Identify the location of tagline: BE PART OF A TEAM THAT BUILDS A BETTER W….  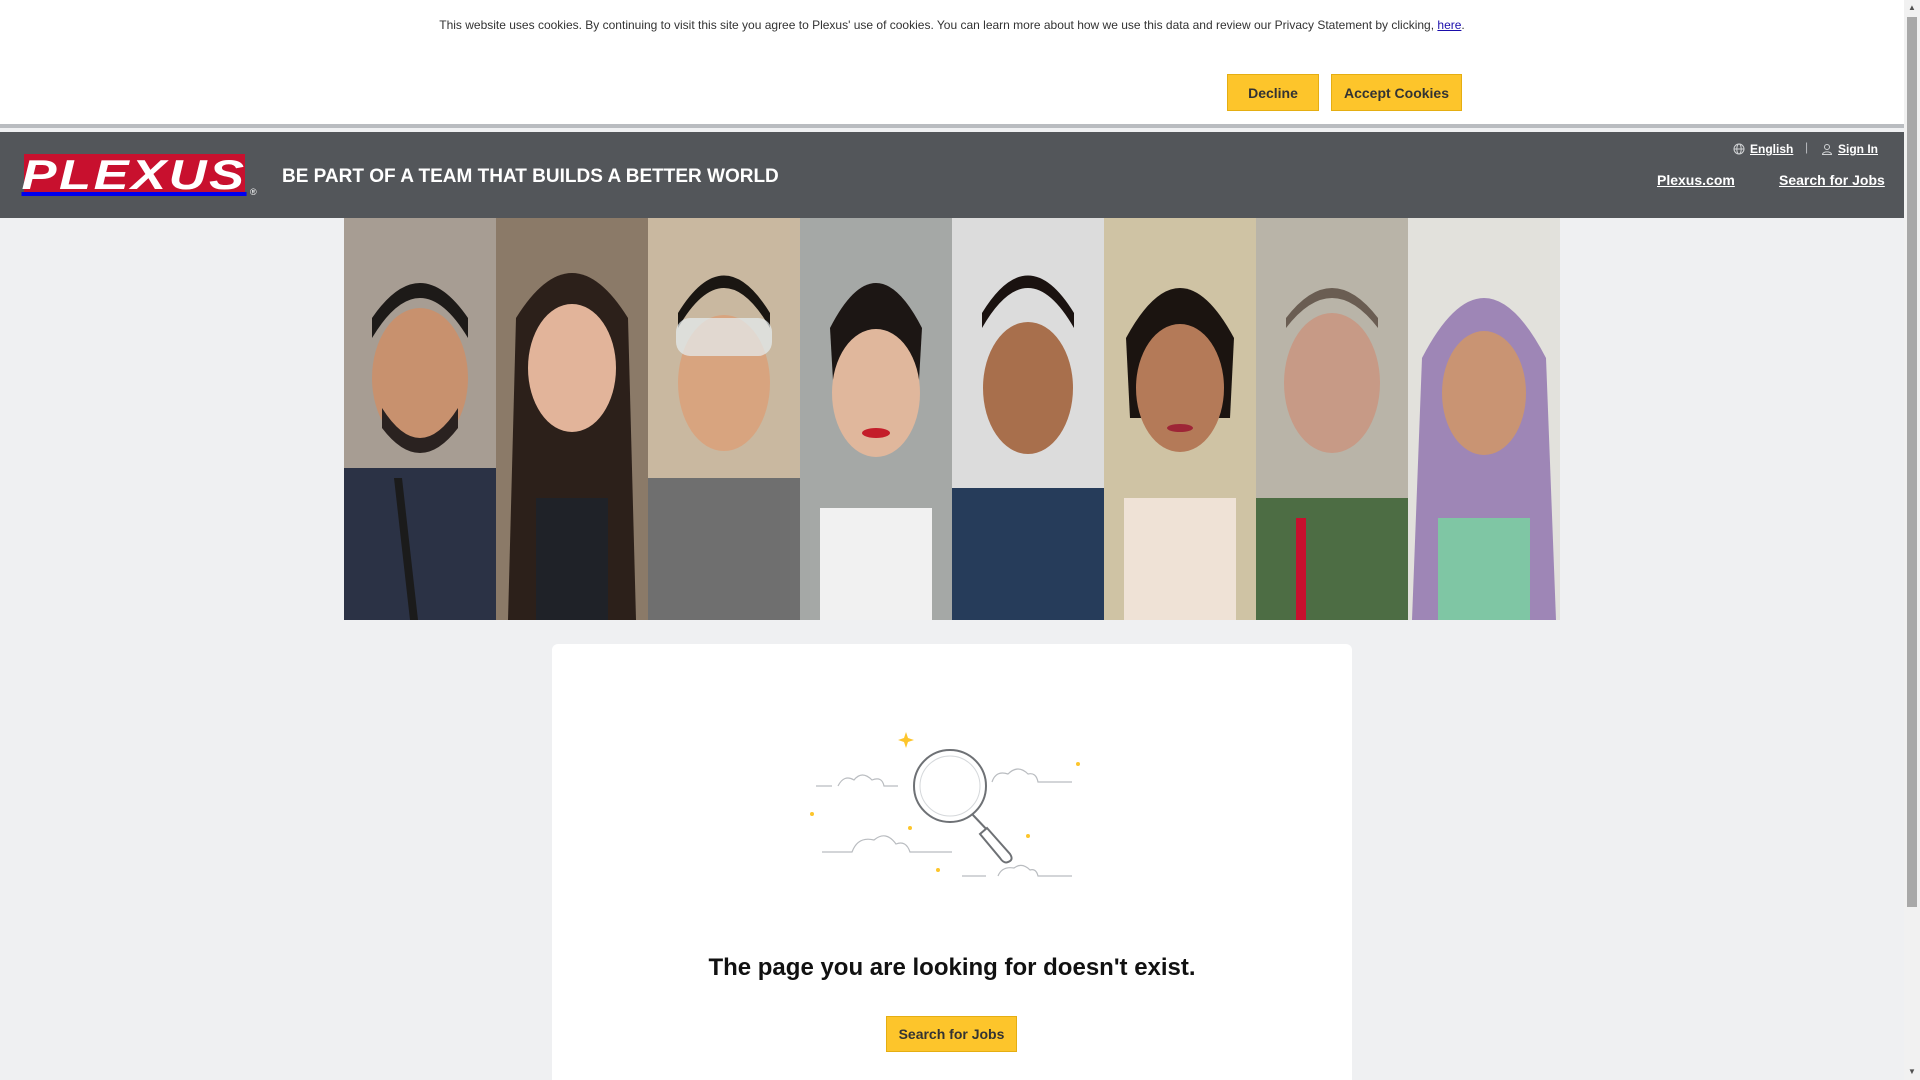
(530, 176).